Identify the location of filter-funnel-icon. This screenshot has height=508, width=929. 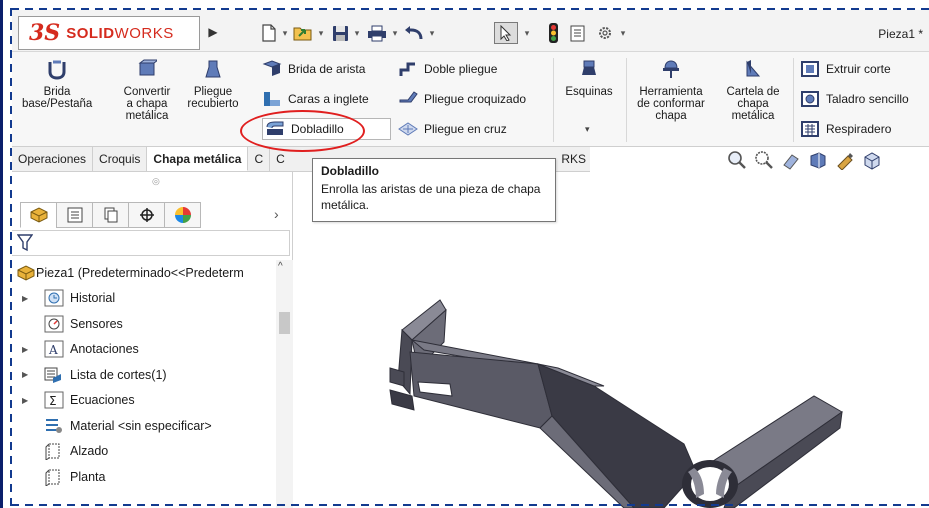
(25, 243).